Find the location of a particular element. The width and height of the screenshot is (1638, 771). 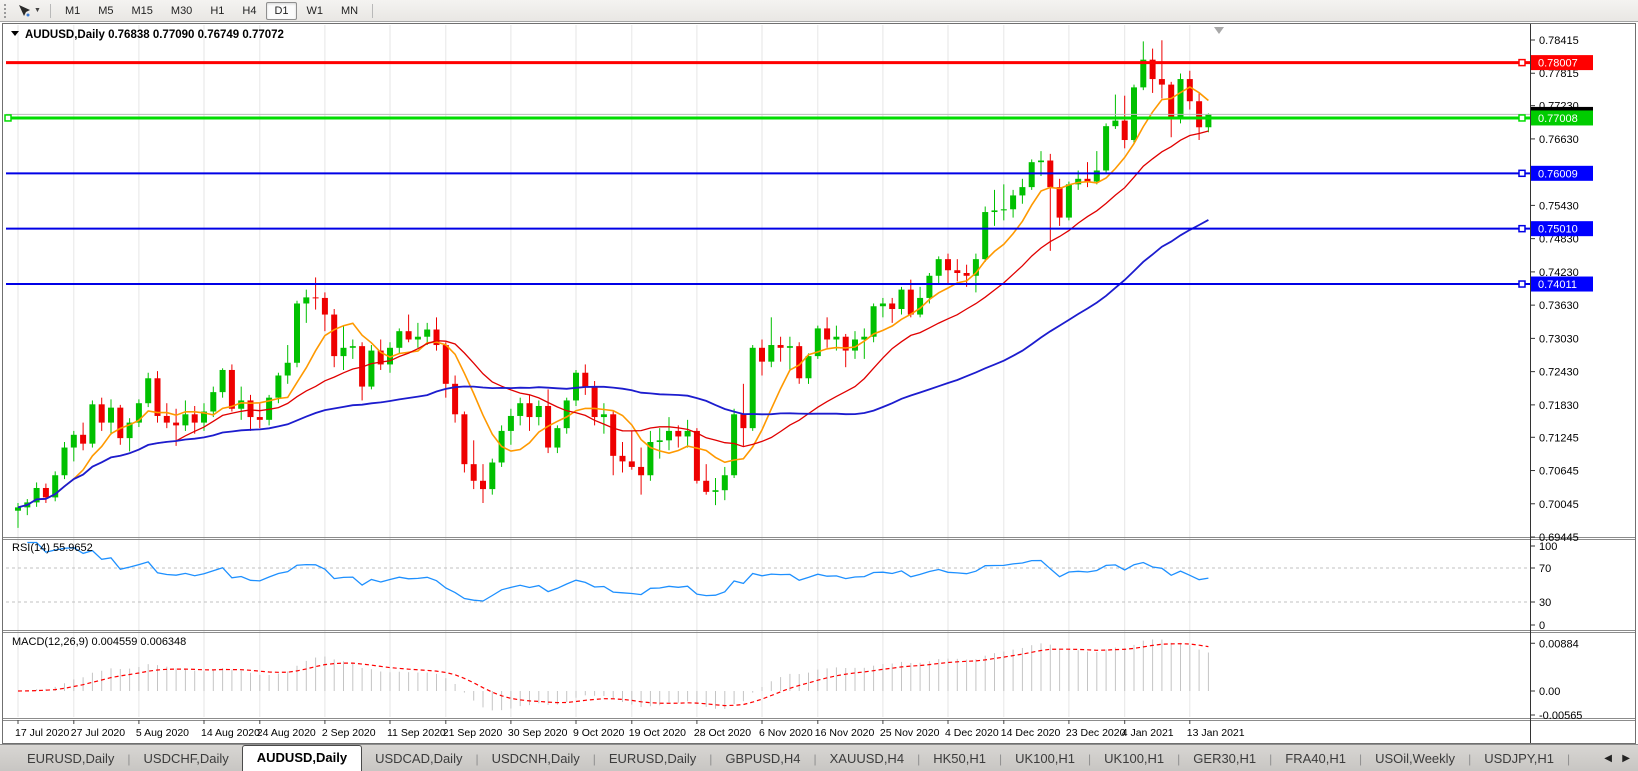

price-badge-label: 0.77008 is located at coordinates (1558, 119).